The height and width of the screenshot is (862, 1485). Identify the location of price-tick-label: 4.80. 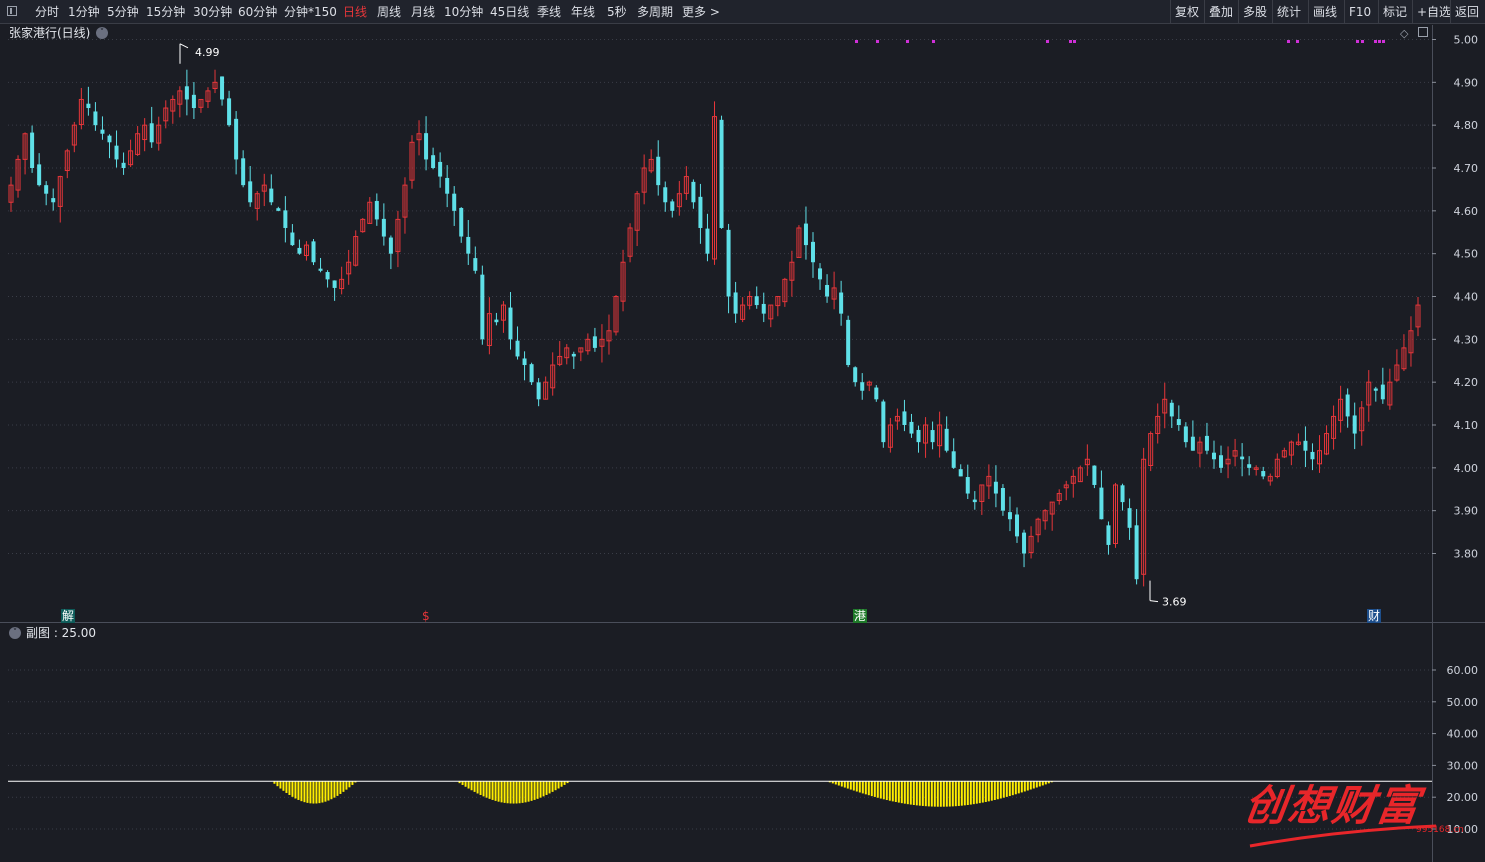
(1466, 125).